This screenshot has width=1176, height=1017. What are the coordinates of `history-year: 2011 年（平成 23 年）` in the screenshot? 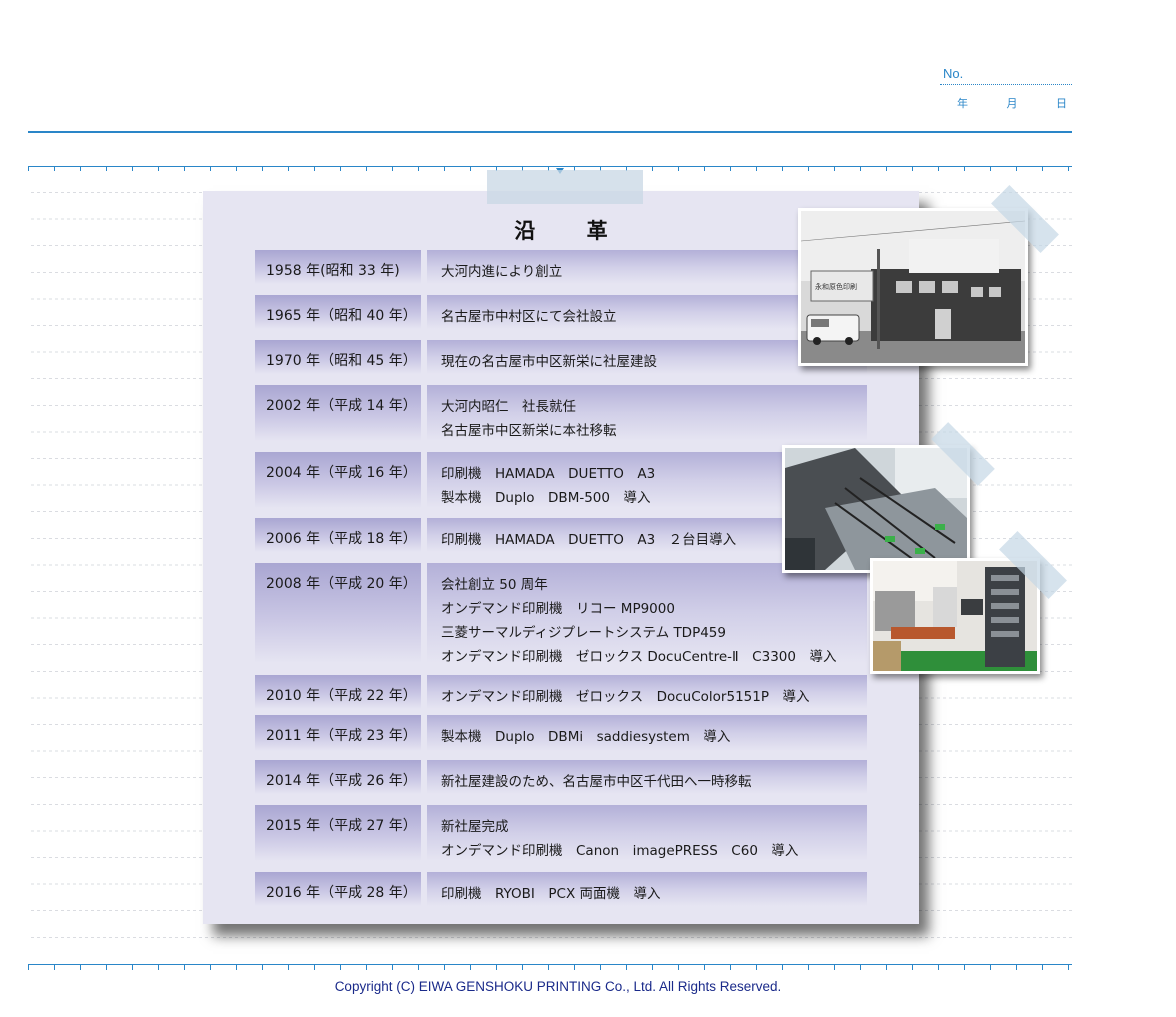 It's located at (338, 733).